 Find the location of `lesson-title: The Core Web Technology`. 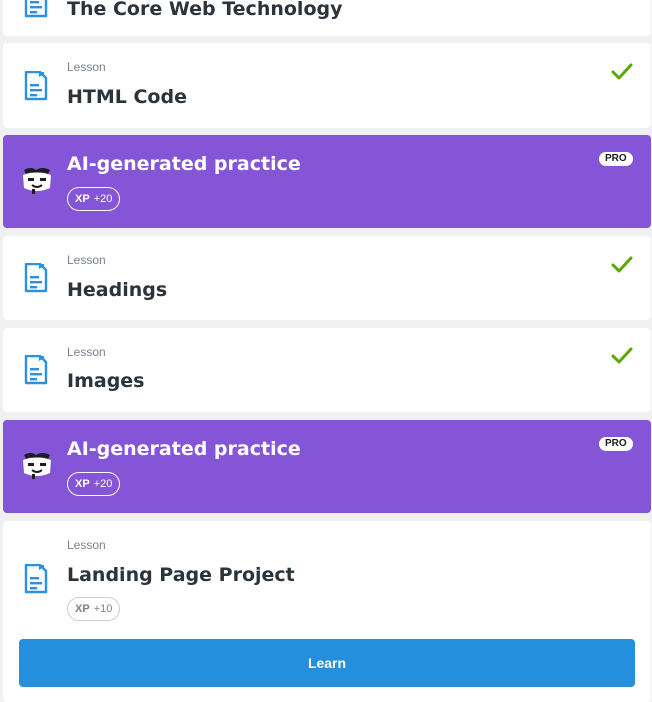

lesson-title: The Core Web Technology is located at coordinates (205, 10).